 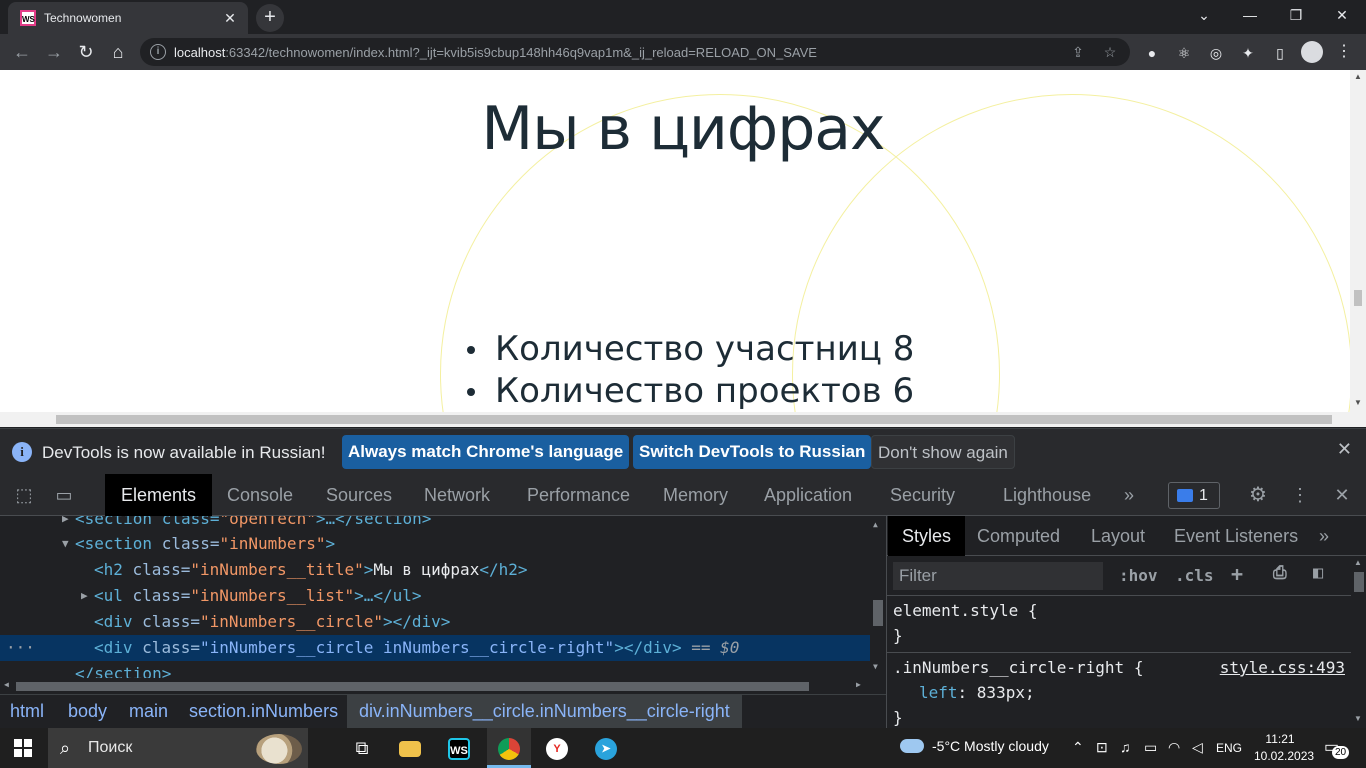 I want to click on tab-close-icon: ✕, so click(x=230, y=18).